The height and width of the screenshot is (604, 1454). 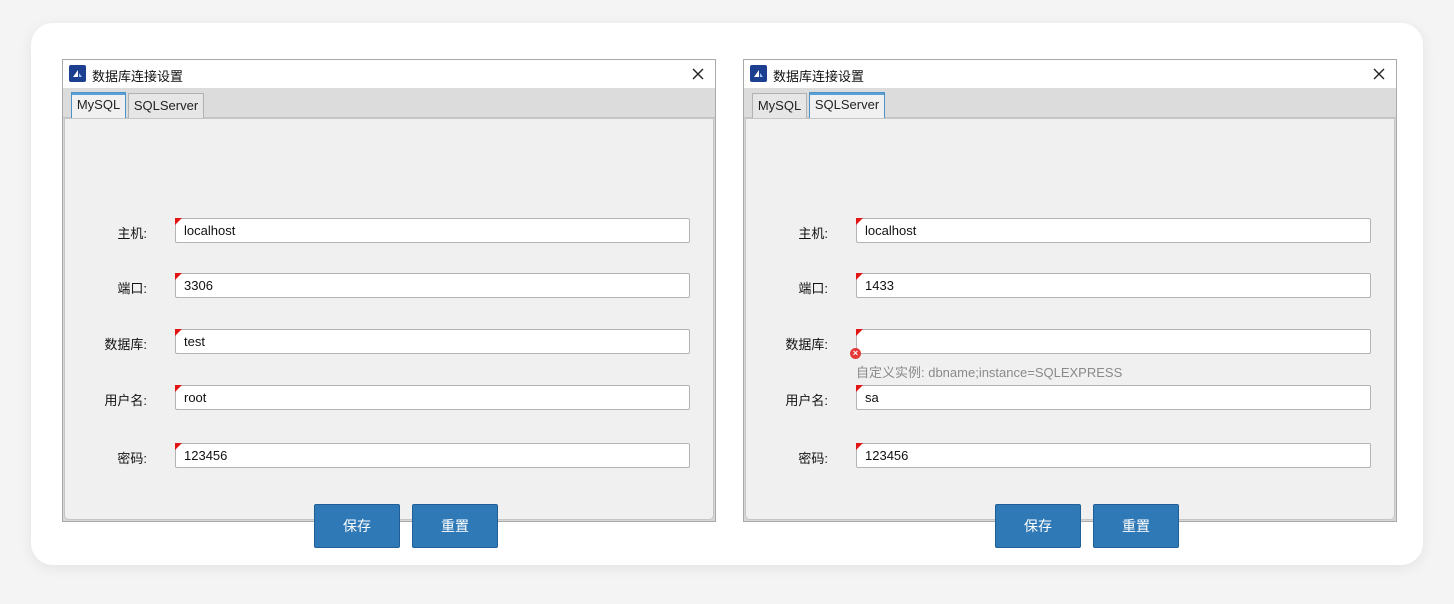 What do you see at coordinates (855, 353) in the screenshot?
I see `error-icon: ×` at bounding box center [855, 353].